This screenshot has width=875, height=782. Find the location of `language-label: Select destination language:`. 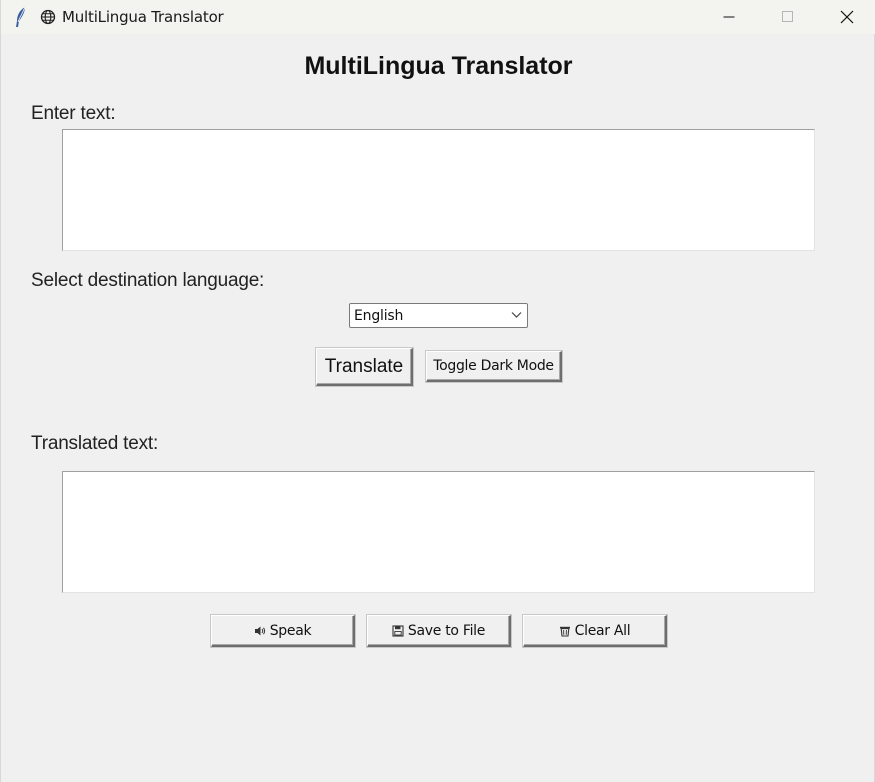

language-label: Select destination language: is located at coordinates (148, 280).